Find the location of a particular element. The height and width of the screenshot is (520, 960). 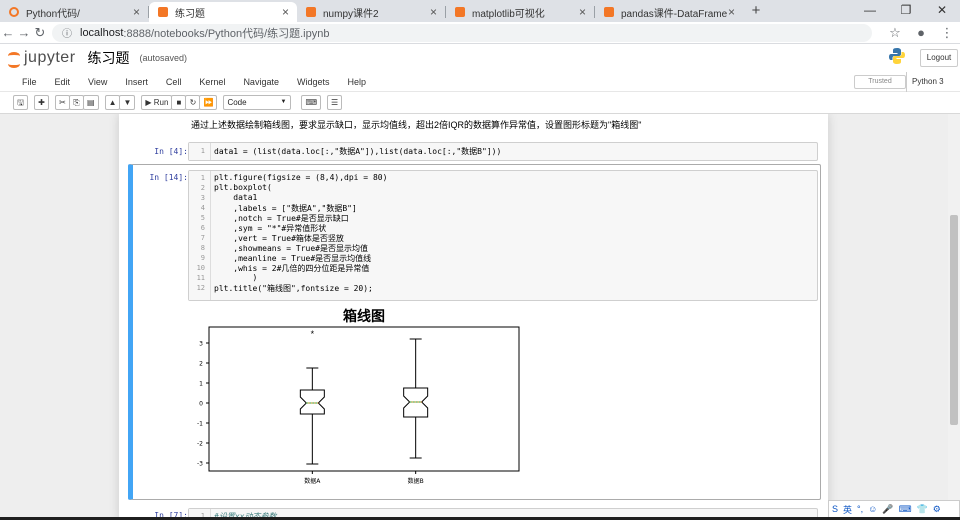

browser-tab-4: pandas课件-DataFrame × is located at coordinates (669, 12).